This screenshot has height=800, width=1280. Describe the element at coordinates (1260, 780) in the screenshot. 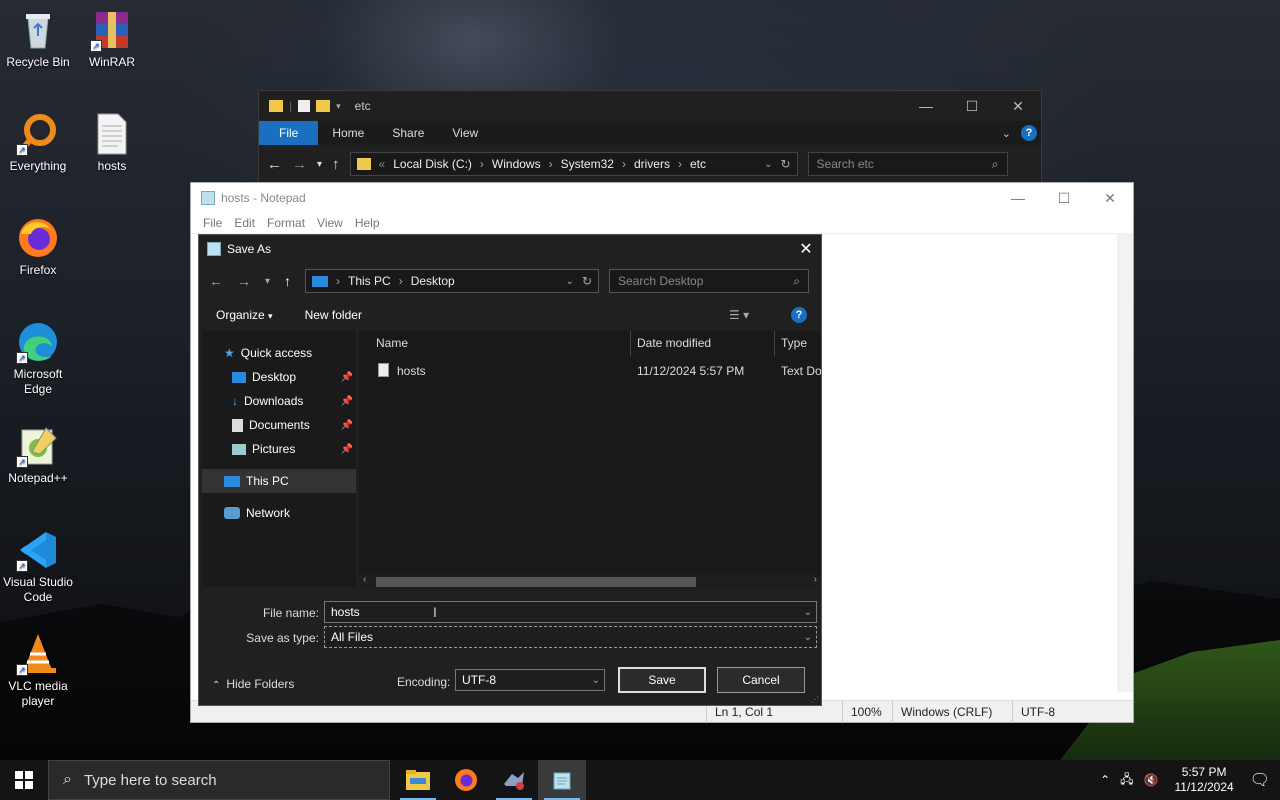

I see `notification-center-icon: 🗨` at that location.